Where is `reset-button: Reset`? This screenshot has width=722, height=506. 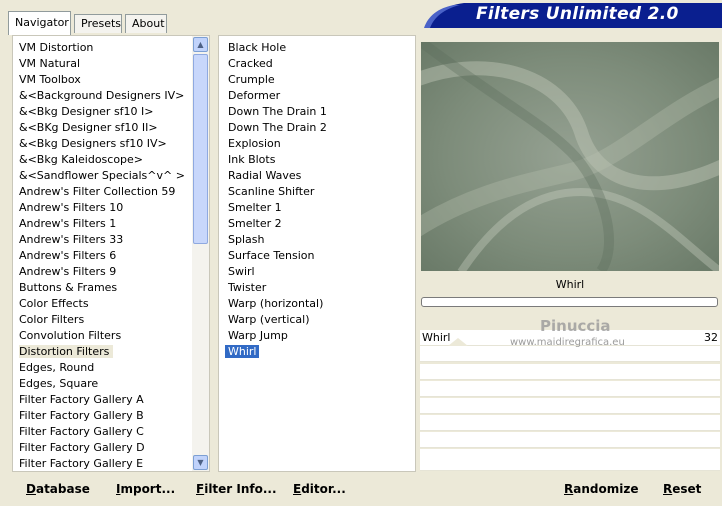
reset-button: Reset is located at coordinates (682, 489).